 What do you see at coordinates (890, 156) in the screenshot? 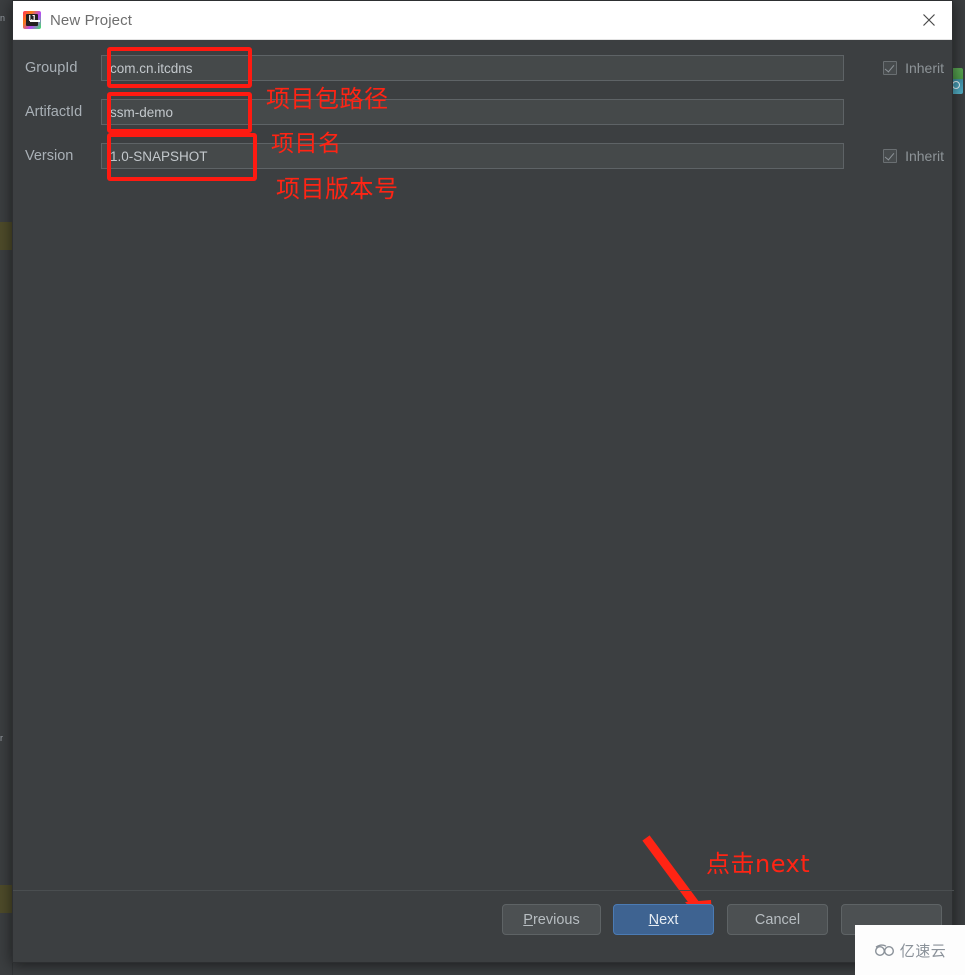
I see `version-inherit-checkbox` at bounding box center [890, 156].